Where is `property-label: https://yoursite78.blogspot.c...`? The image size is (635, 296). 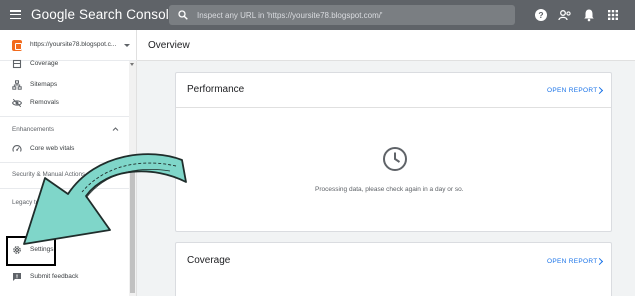
property-label: https://yoursite78.blogspot.c... is located at coordinates (73, 44).